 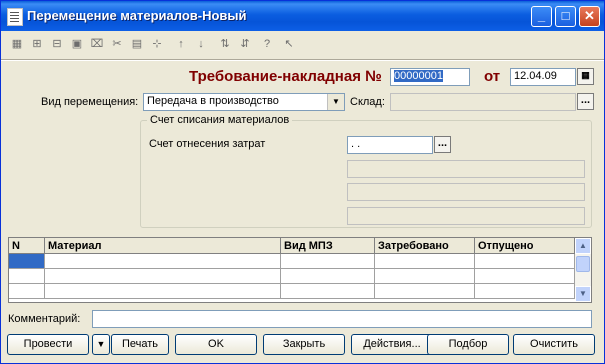 What do you see at coordinates (220, 120) in the screenshot?
I see `group-title: Счет списания материалов` at bounding box center [220, 120].